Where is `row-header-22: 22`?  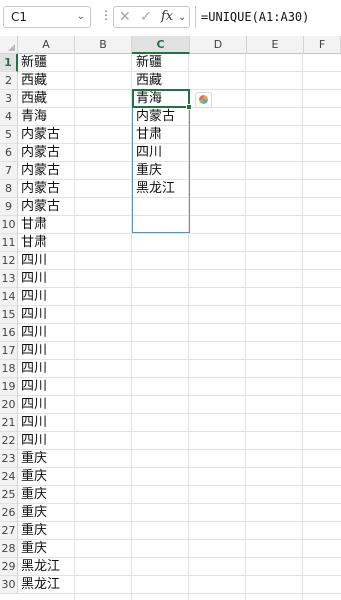
row-header-22: 22 is located at coordinates (9, 441).